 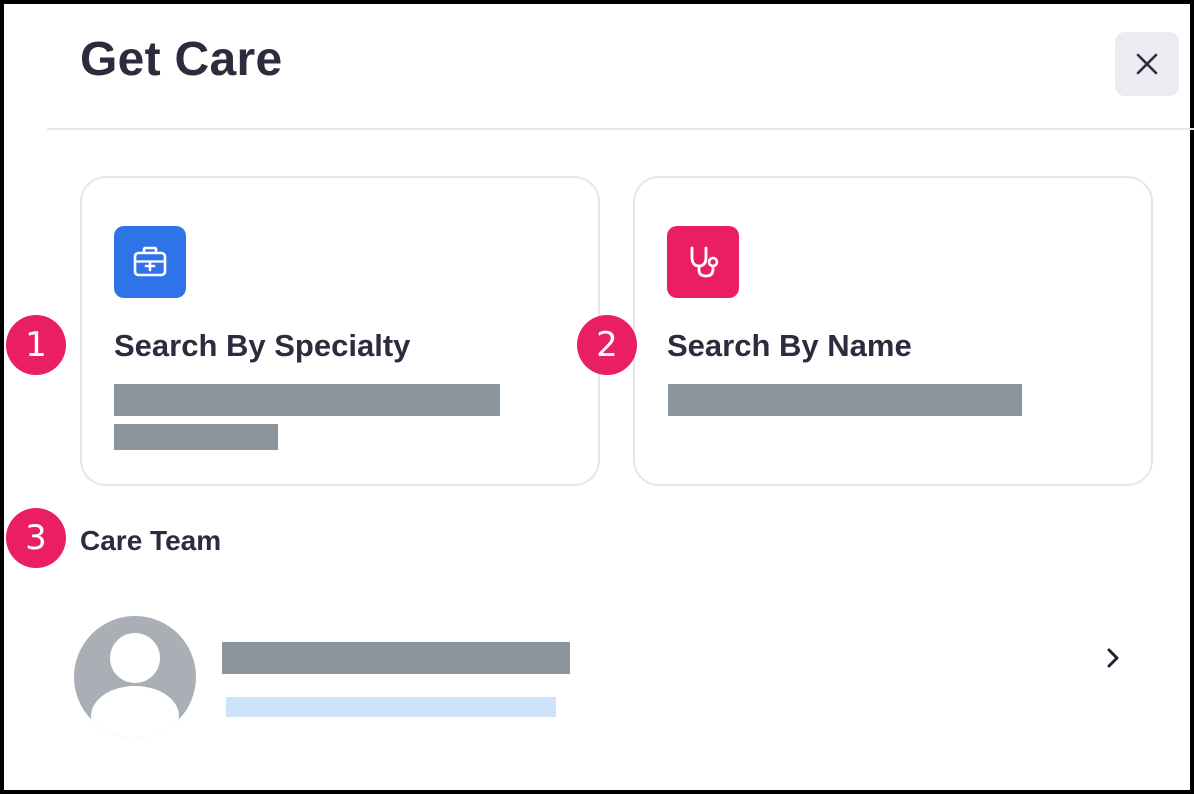 I want to click on close-icon, so click(x=1147, y=64).